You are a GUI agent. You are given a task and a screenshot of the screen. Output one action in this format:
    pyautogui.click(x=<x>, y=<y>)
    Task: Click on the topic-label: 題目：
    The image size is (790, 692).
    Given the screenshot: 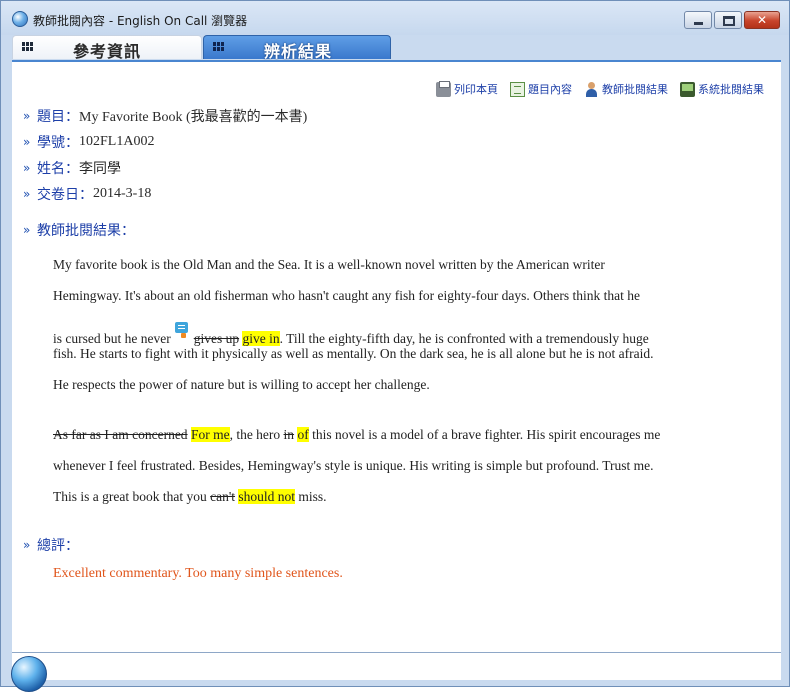 What is the action you would take?
    pyautogui.click(x=58, y=117)
    